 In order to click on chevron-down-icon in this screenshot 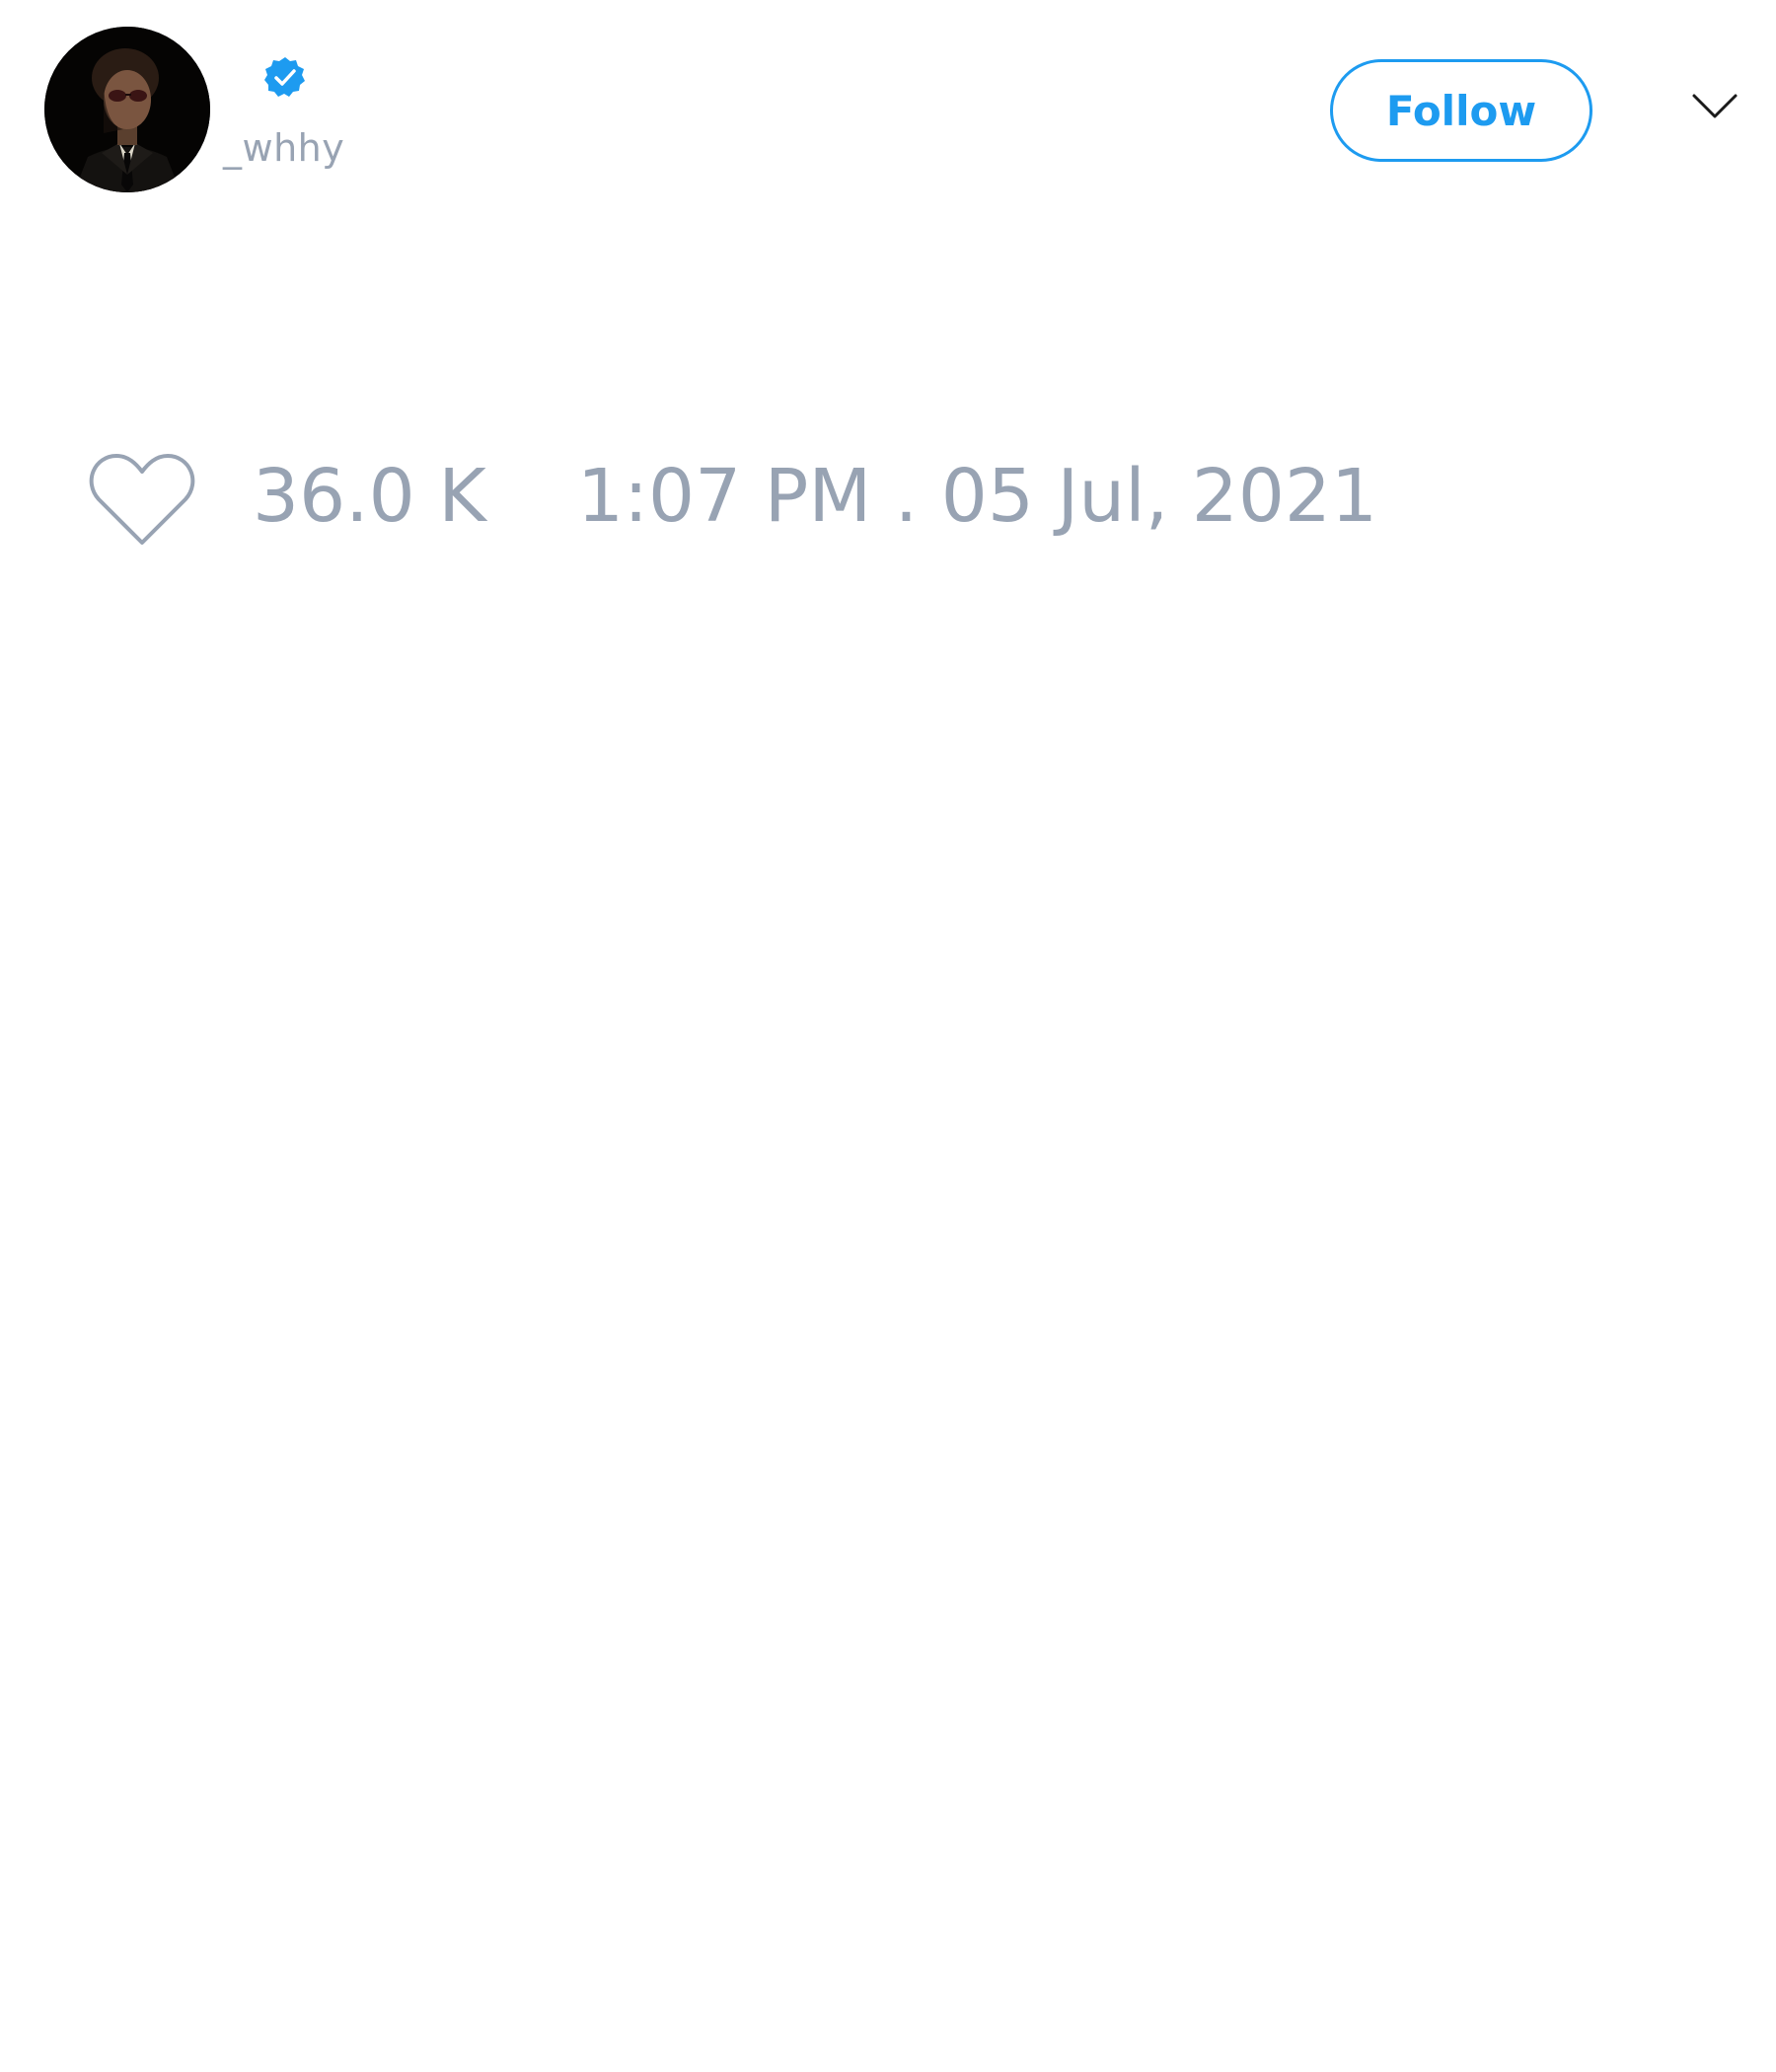, I will do `click(1715, 106)`.